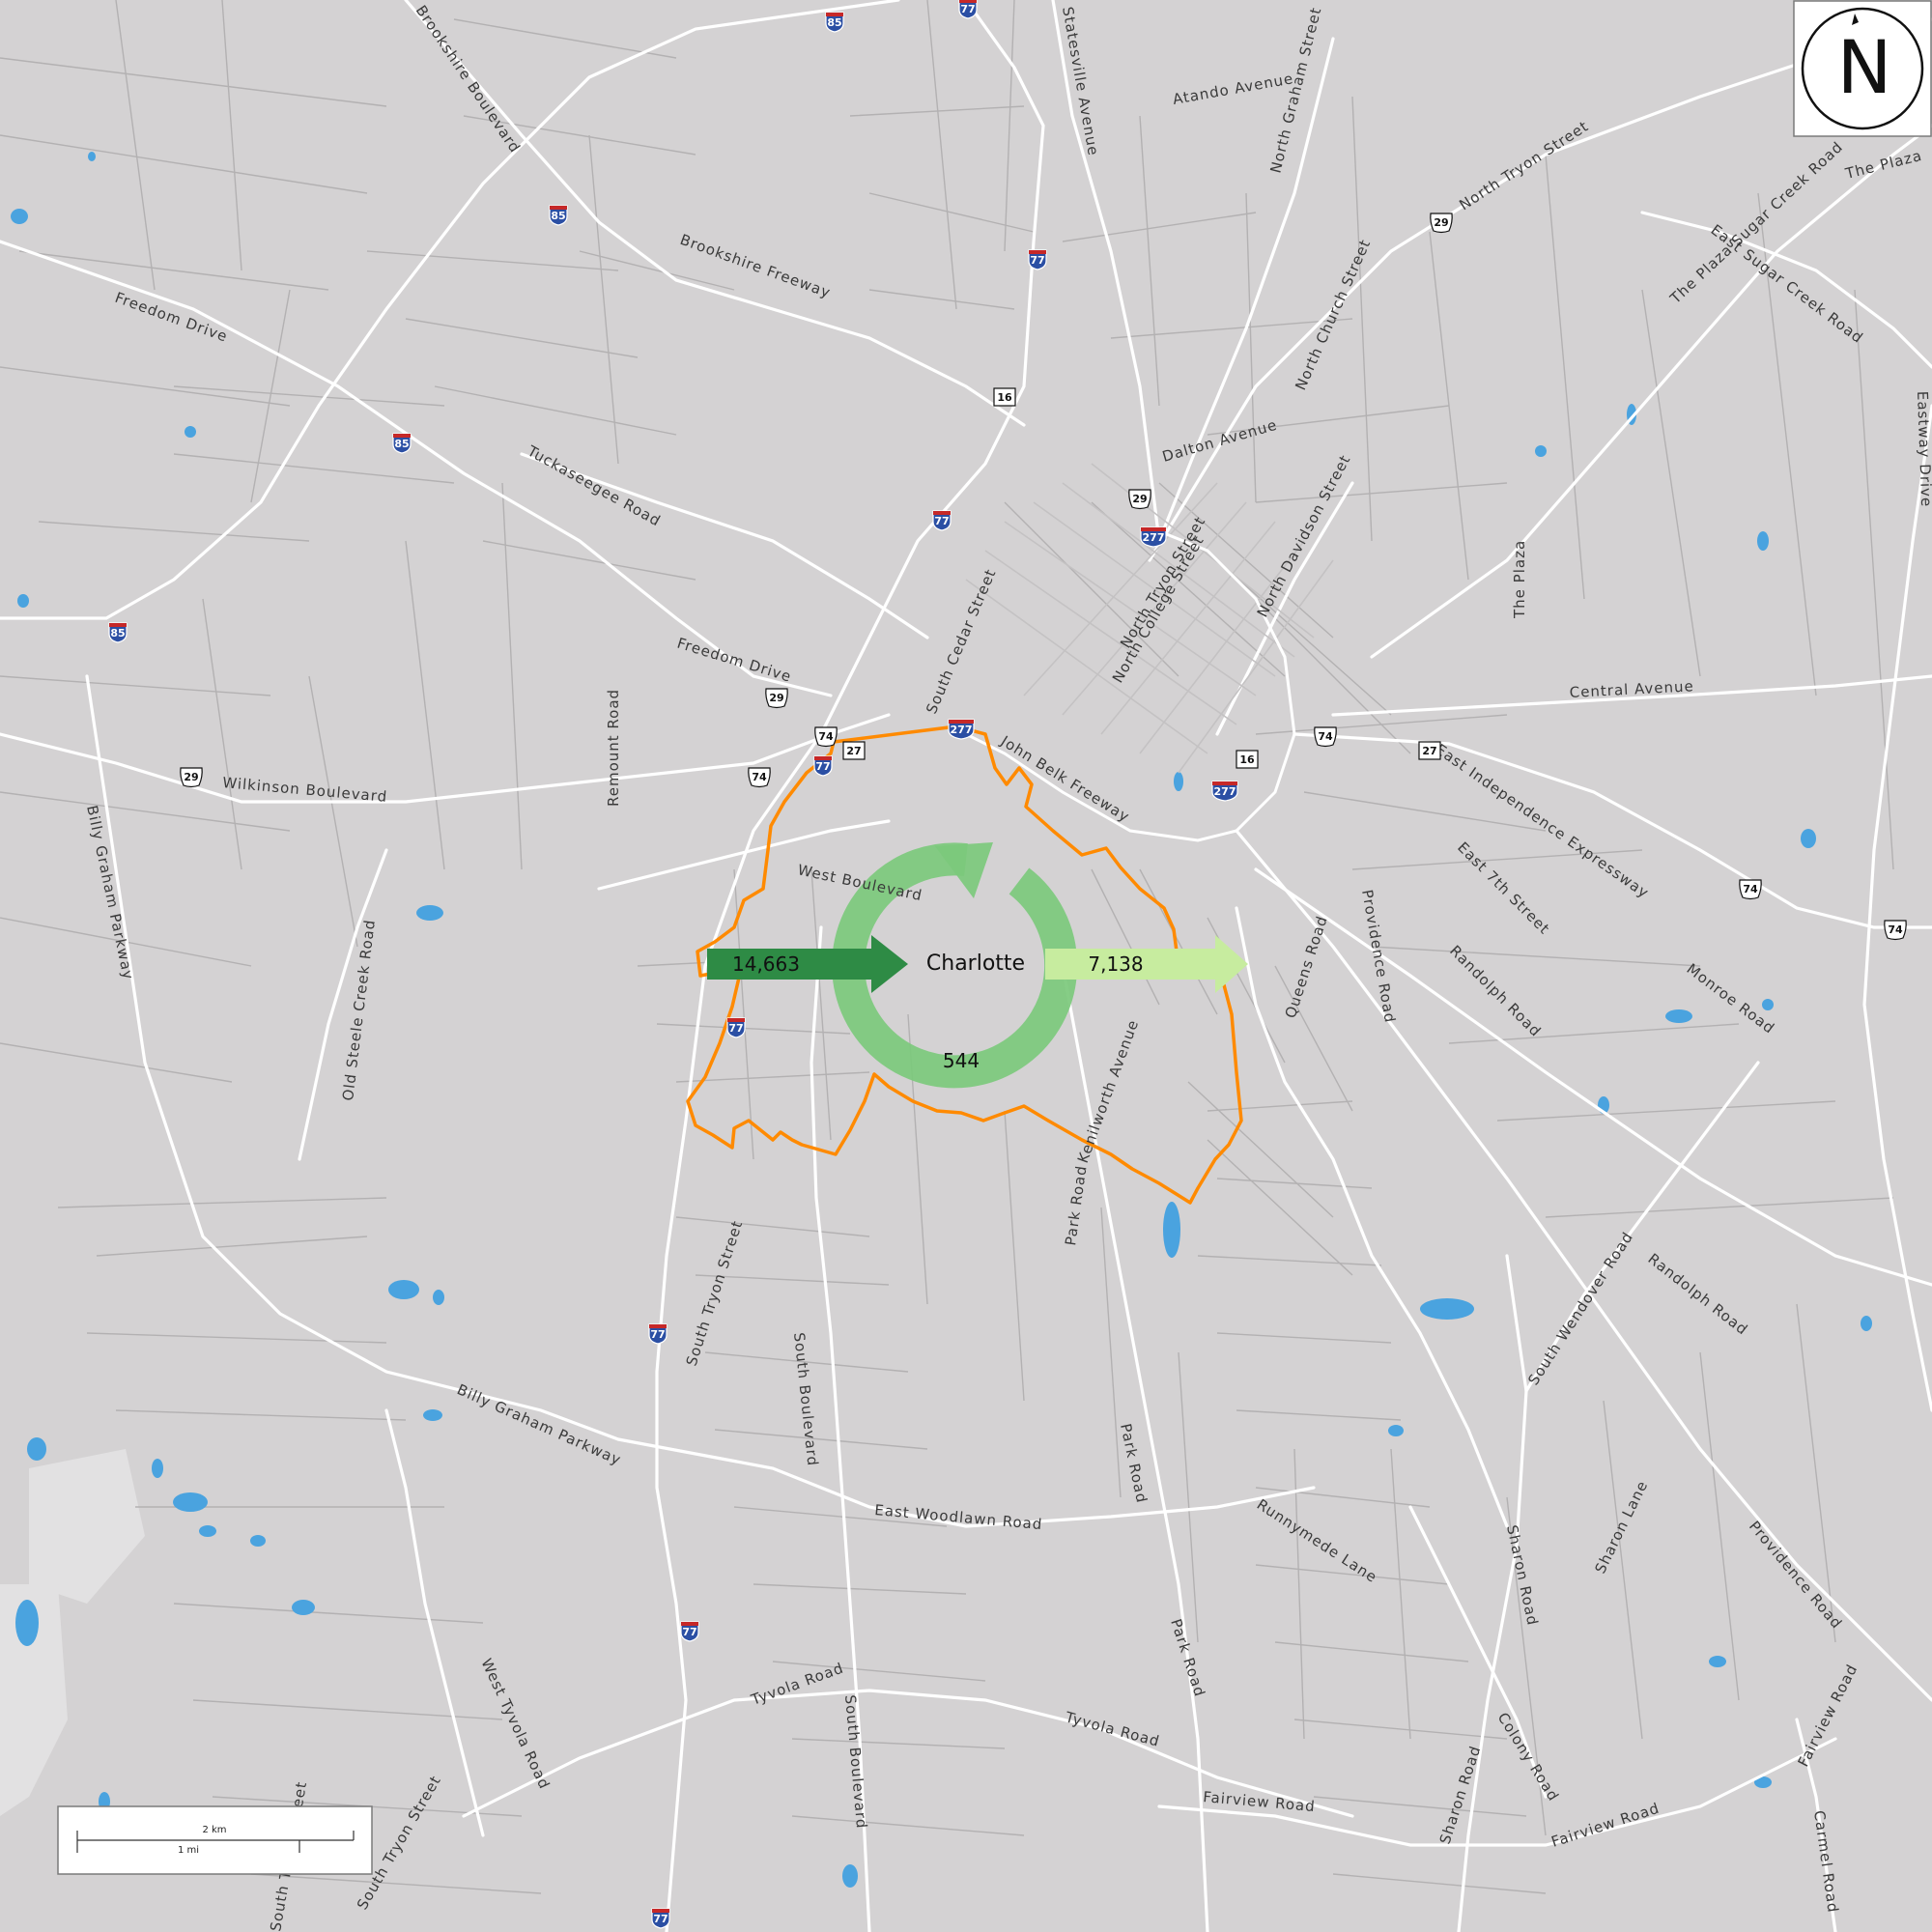  I want to click on road-label: Remount Road, so click(613, 748).